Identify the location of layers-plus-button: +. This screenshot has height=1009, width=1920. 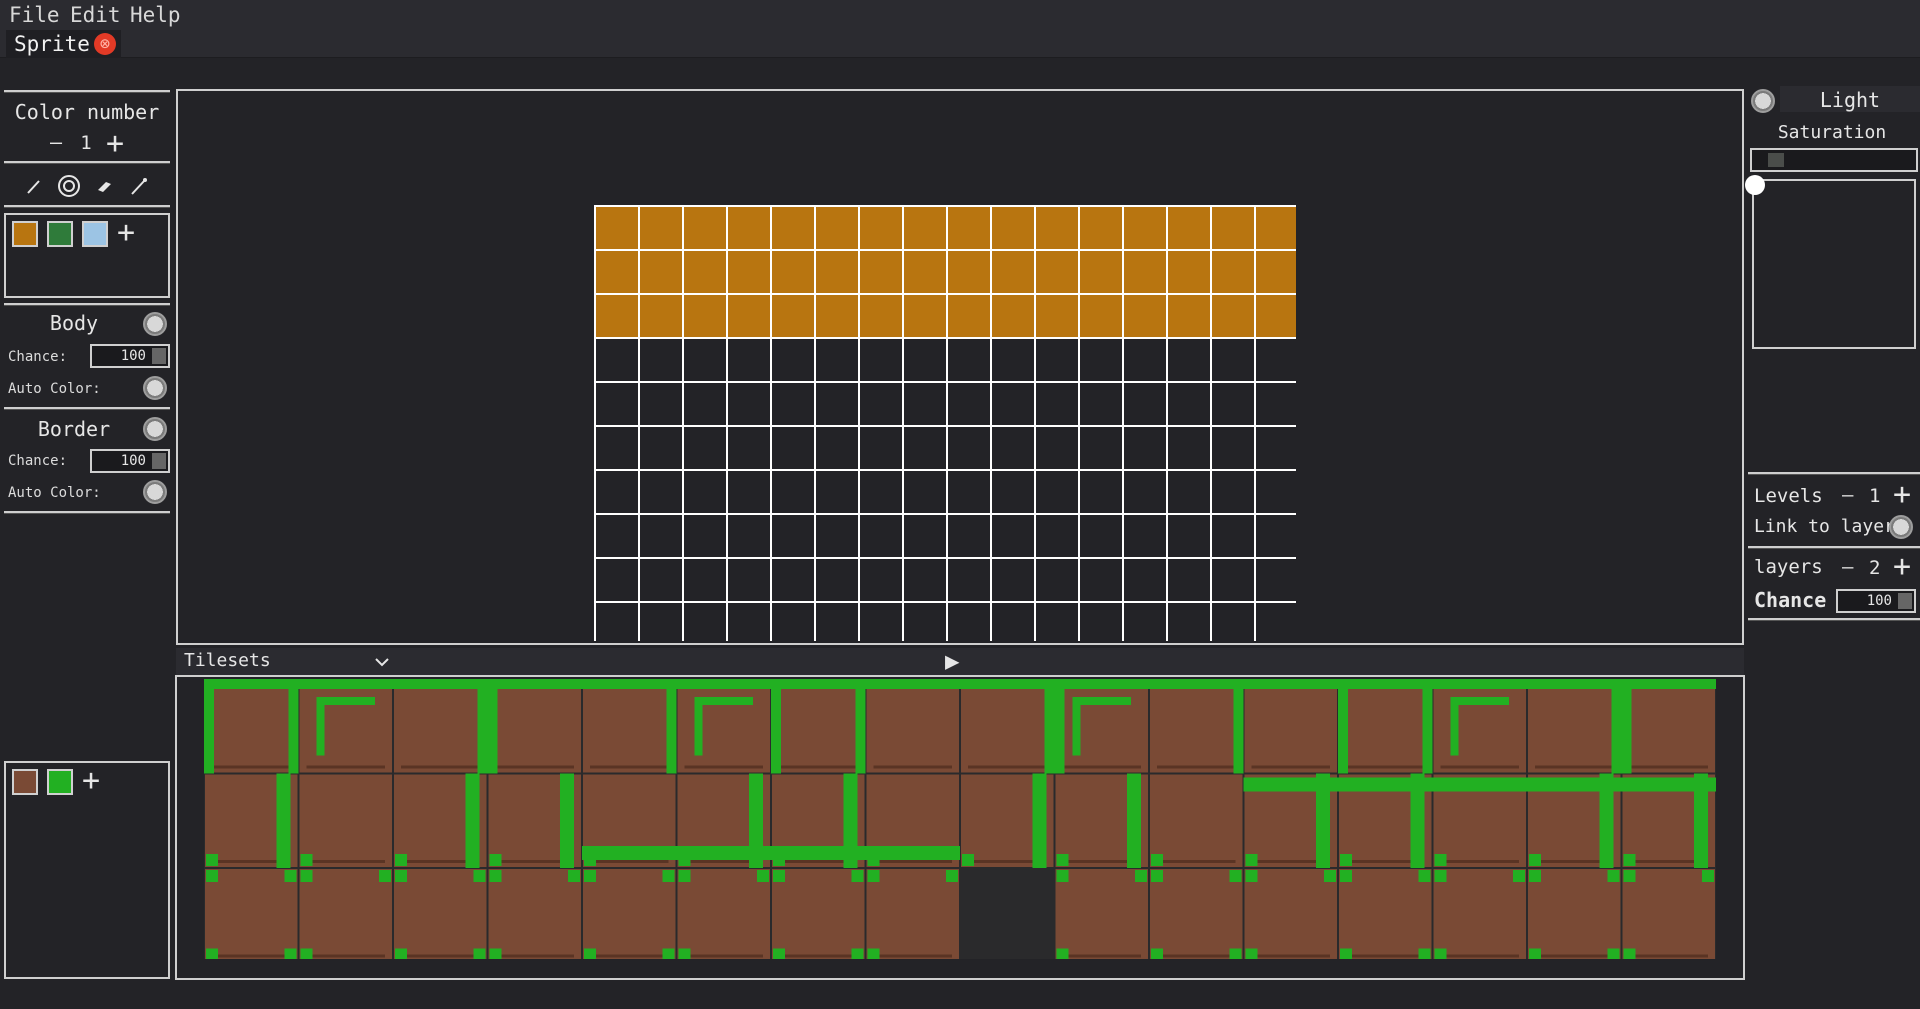
(1902, 567).